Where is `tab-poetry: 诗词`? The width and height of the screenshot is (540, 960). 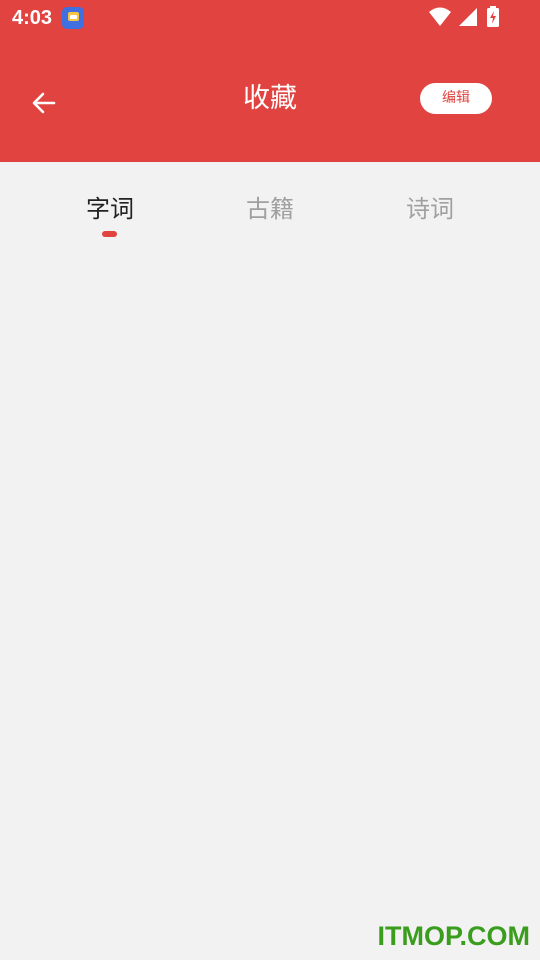 tab-poetry: 诗词 is located at coordinates (430, 209).